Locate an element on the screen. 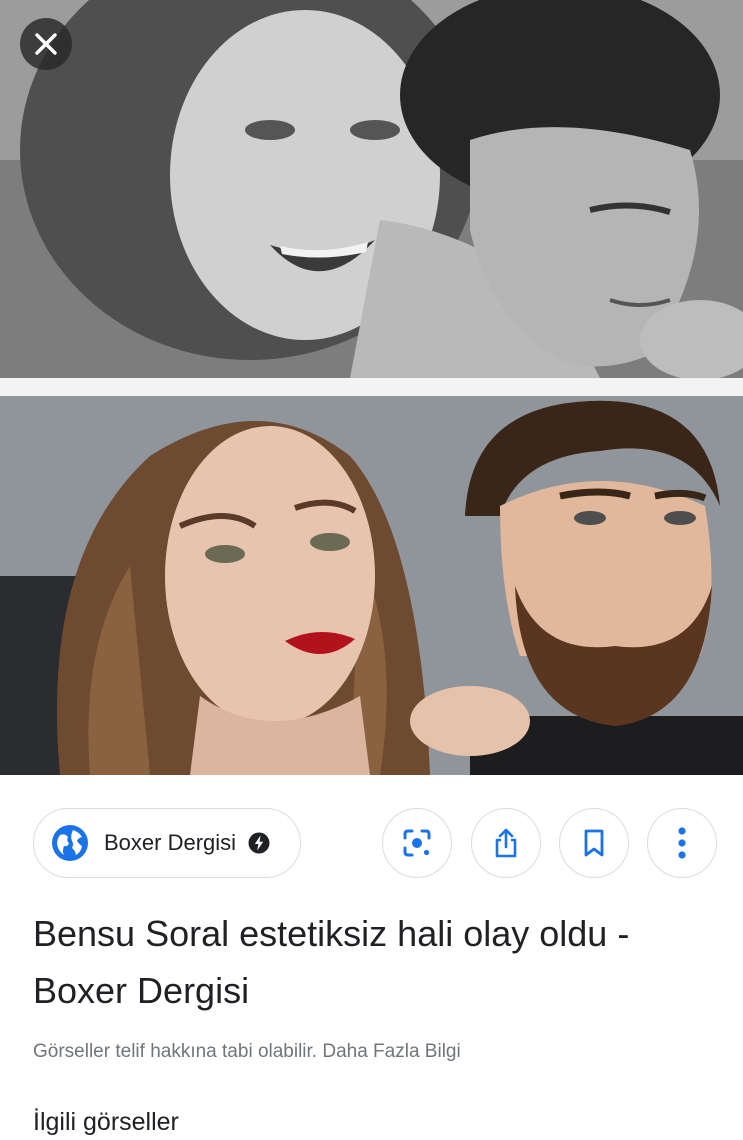  more-vert-icon is located at coordinates (682, 843).